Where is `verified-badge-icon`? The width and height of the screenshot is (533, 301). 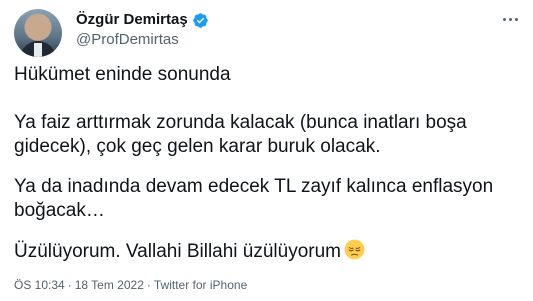 verified-badge-icon is located at coordinates (200, 20).